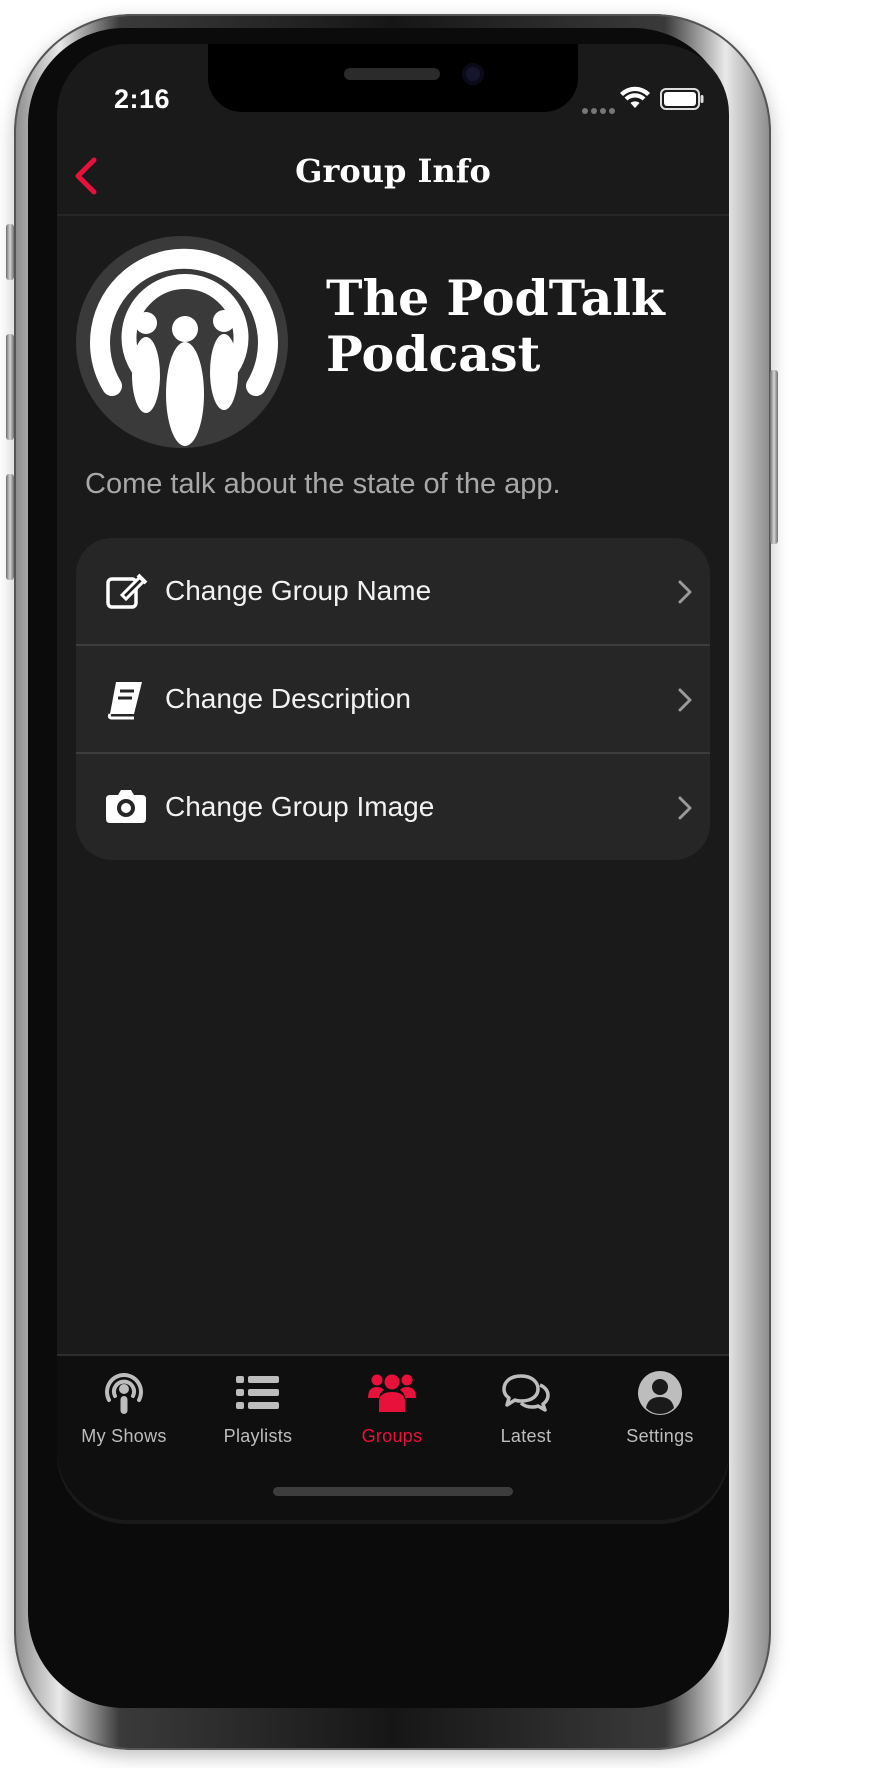 This screenshot has width=885, height=1768. Describe the element at coordinates (258, 1413) in the screenshot. I see `tab-playlists: Playlists` at that location.